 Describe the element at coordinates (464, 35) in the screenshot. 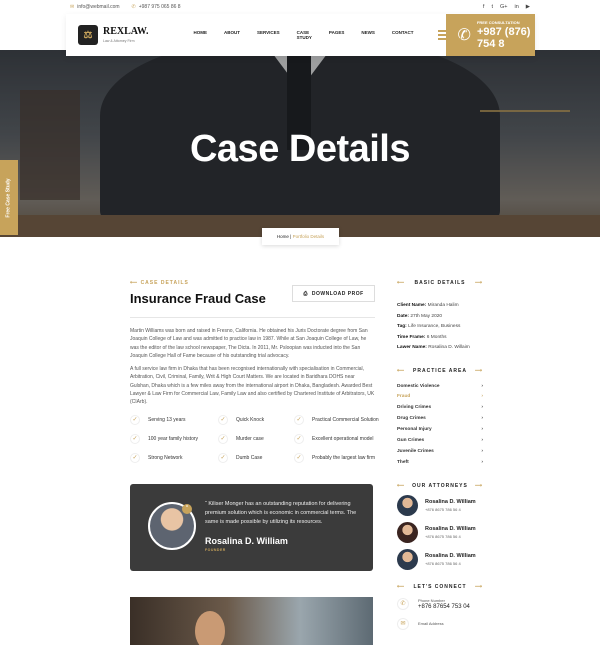

I see `phone-call-icon: ✆` at that location.